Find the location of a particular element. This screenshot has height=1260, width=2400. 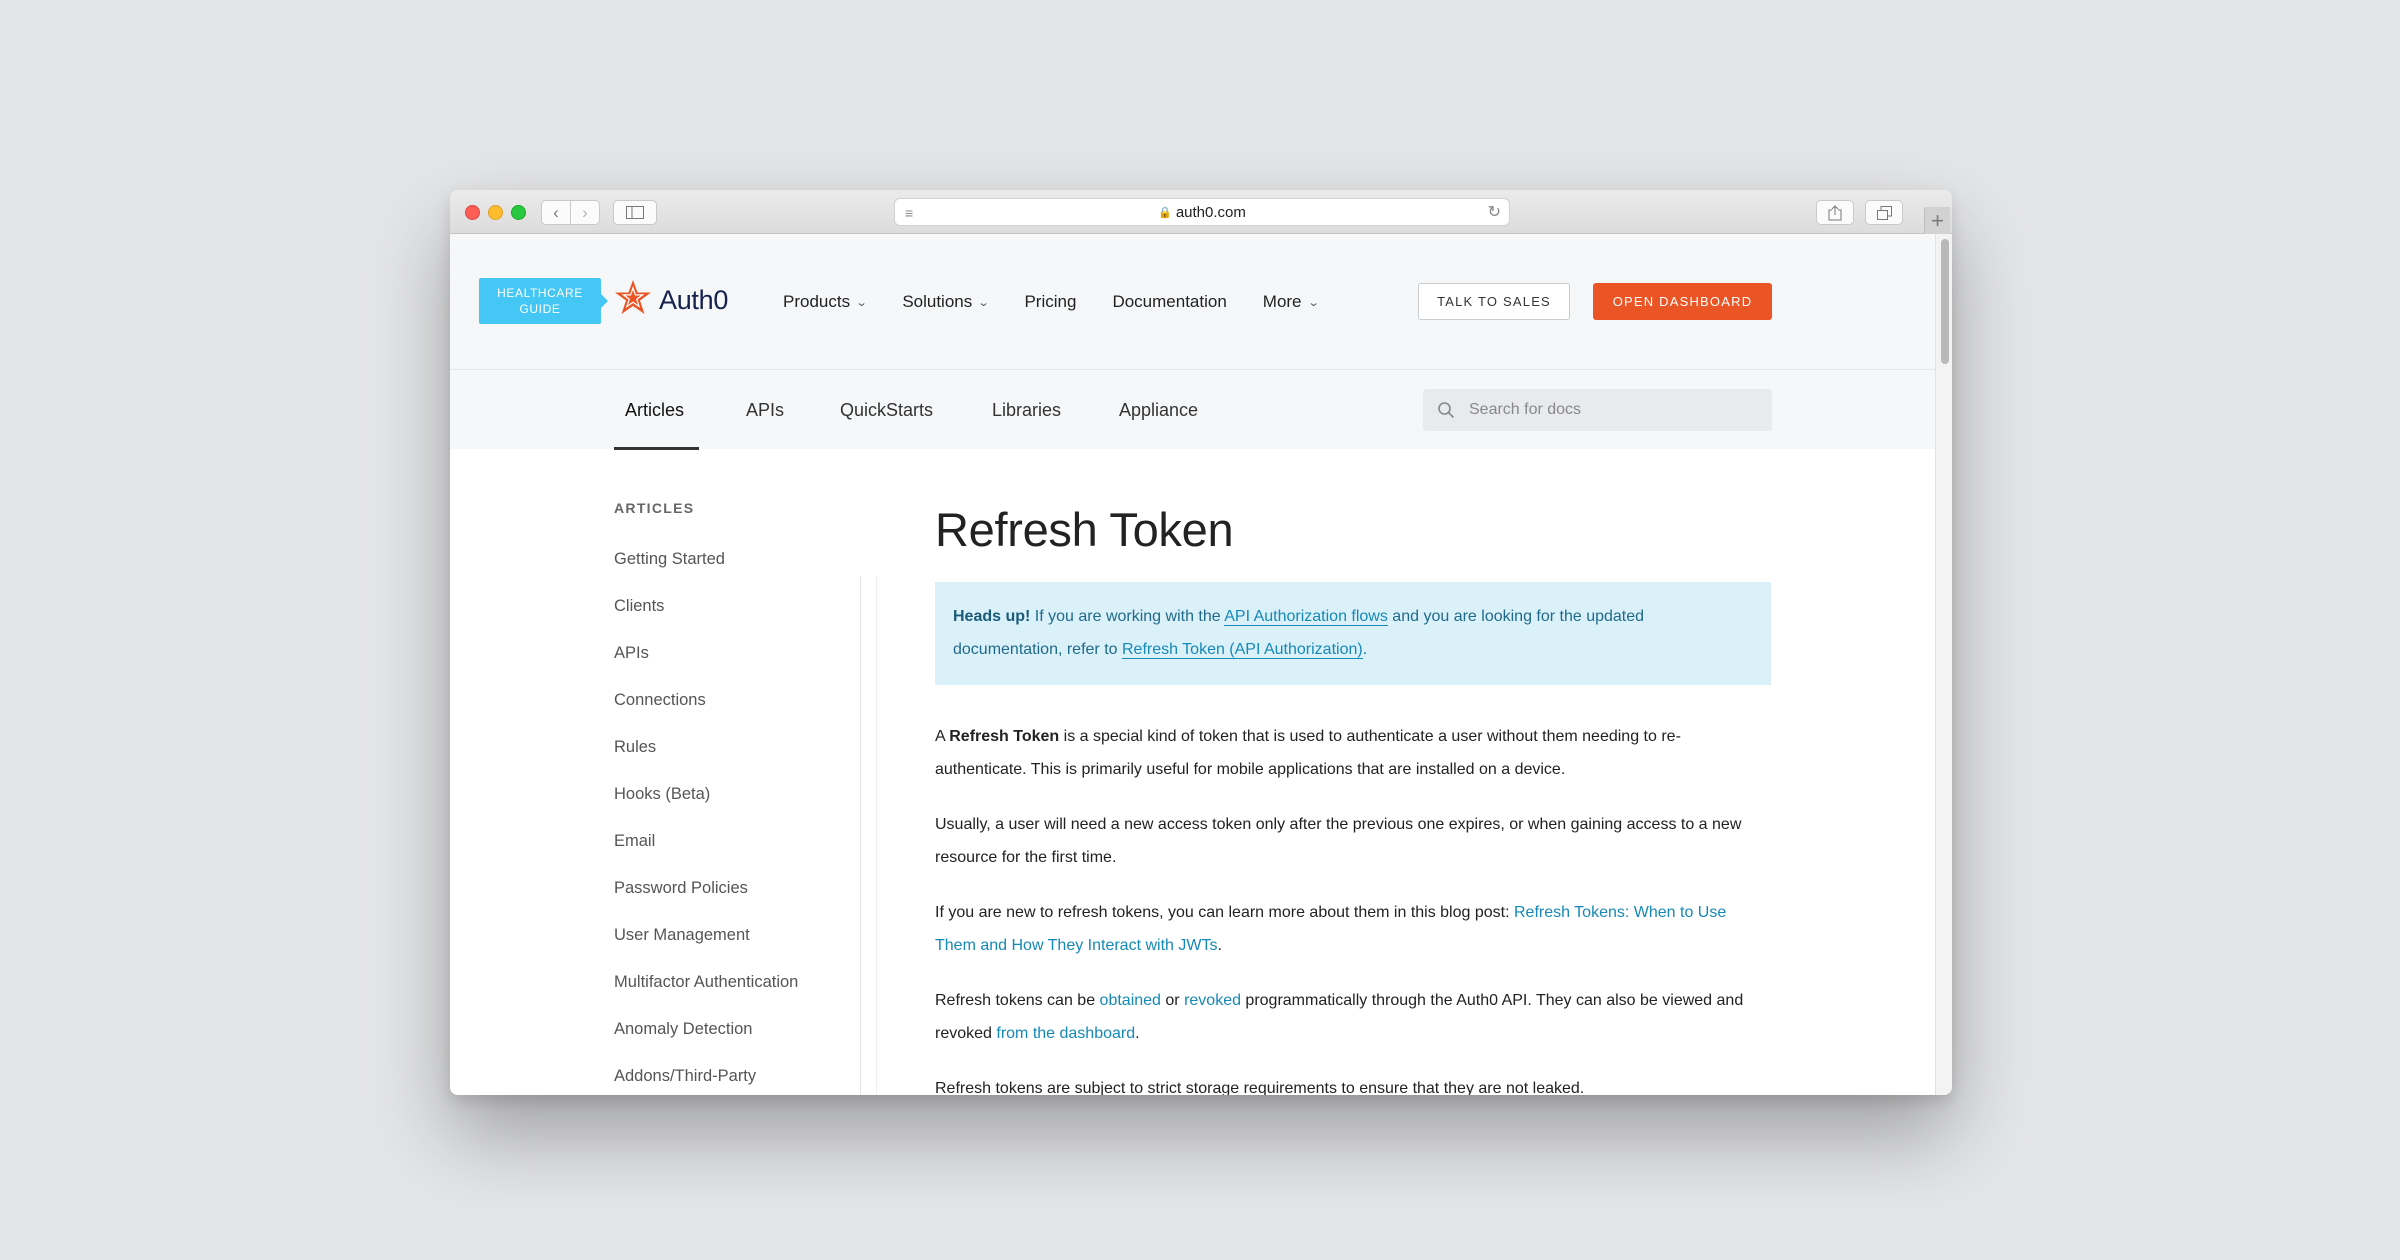

notice-heads-up: Heads up! is located at coordinates (992, 616).